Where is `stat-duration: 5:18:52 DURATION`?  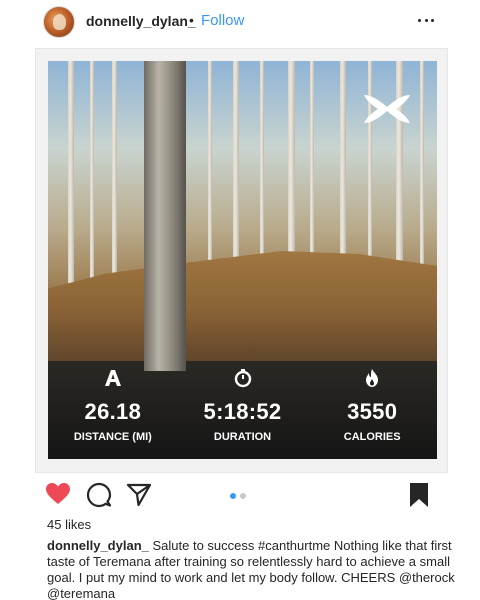
stat-duration: 5:18:52 DURATION is located at coordinates (243, 413).